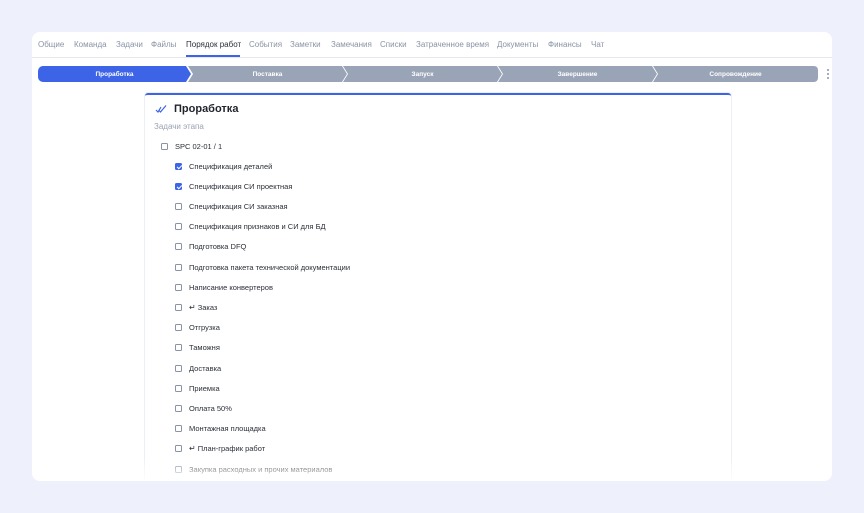 The width and height of the screenshot is (864, 513). I want to click on task-label: Приемка, so click(204, 388).